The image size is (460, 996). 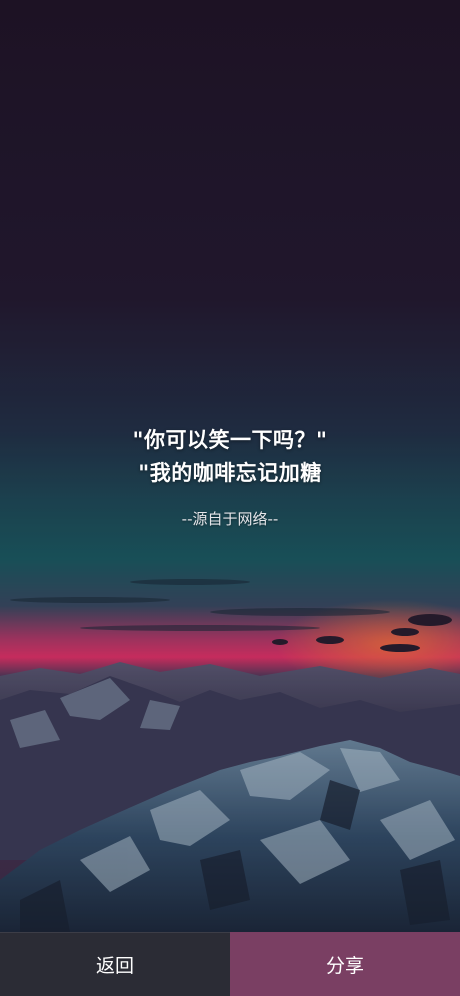 I want to click on quote-text-line-1: "你可以笑一下吗？", so click(x=230, y=440).